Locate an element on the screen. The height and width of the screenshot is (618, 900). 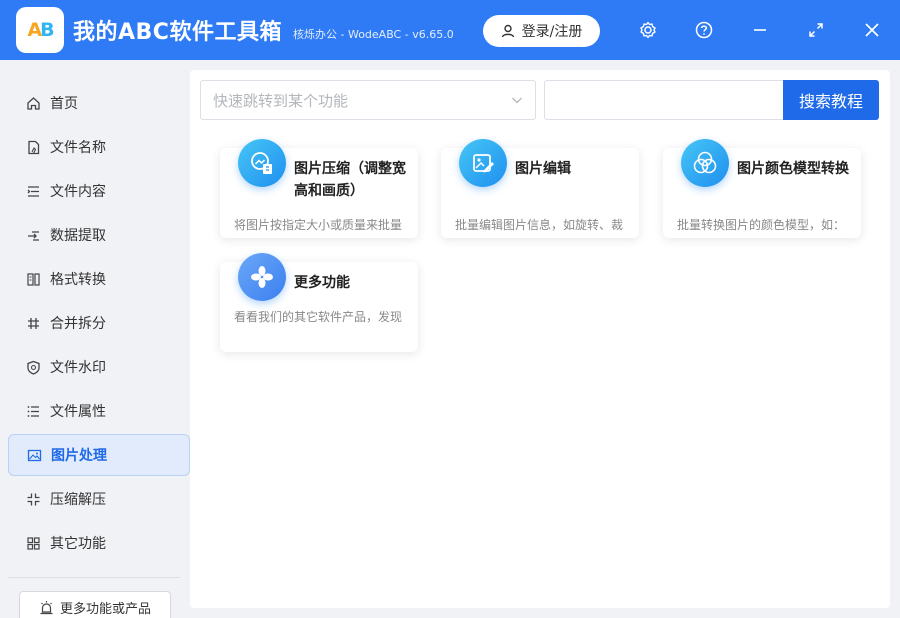
sidebar-item-label: 文件水印 is located at coordinates (78, 368).